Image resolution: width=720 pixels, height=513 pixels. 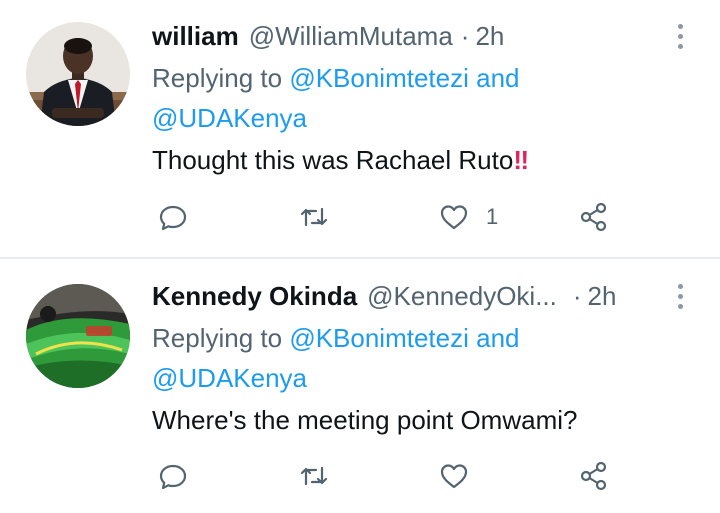 I want to click on tweet-text-content: Thought this was Rachael Ruto, so click(x=333, y=160).